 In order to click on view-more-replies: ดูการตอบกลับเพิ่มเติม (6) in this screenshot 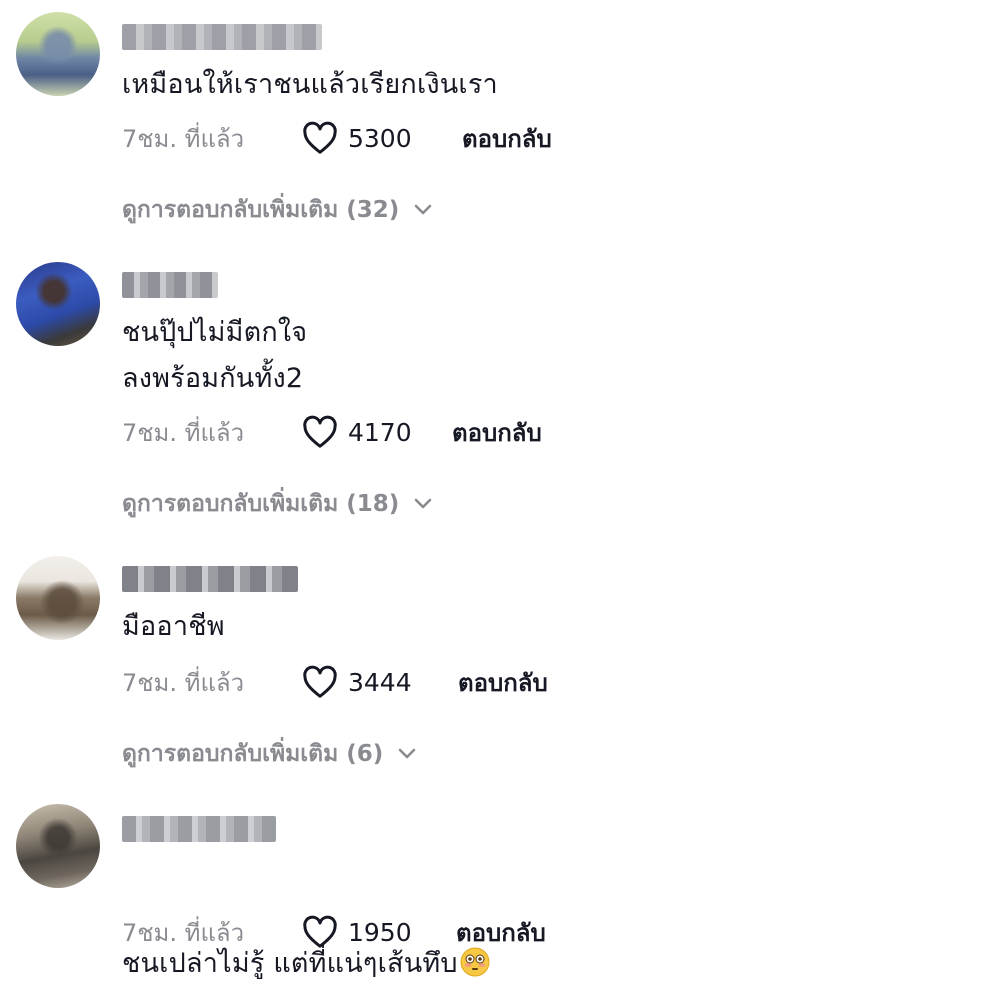, I will do `click(269, 754)`.